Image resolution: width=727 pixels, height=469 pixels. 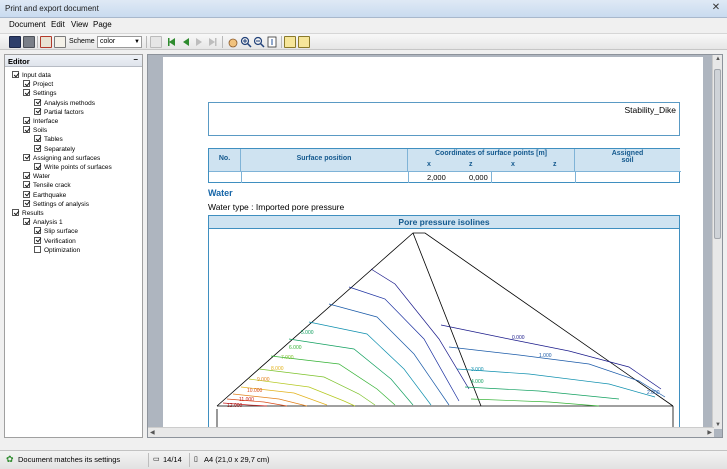 I want to click on last-page-icon, so click(x=212, y=42).